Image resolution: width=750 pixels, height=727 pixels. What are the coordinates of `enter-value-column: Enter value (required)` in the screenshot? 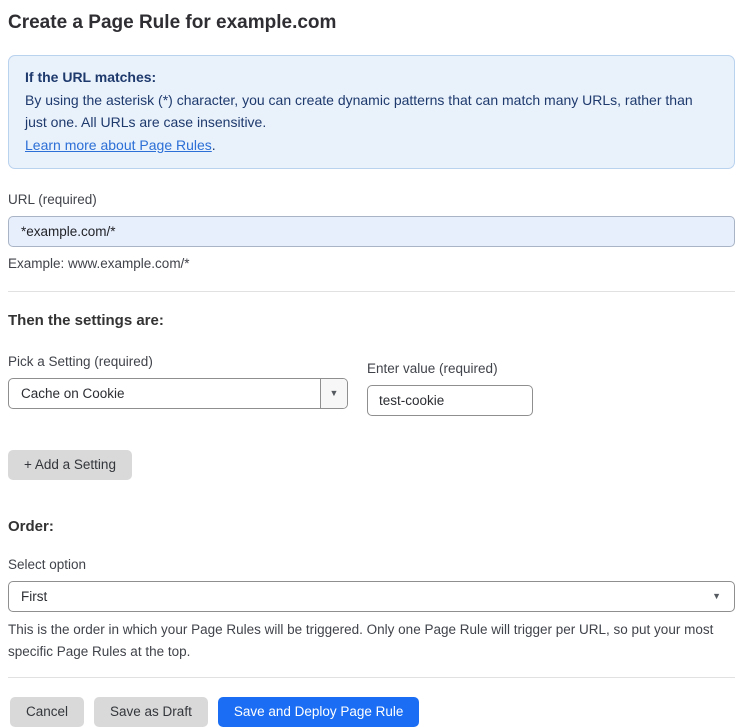 It's located at (450, 388).